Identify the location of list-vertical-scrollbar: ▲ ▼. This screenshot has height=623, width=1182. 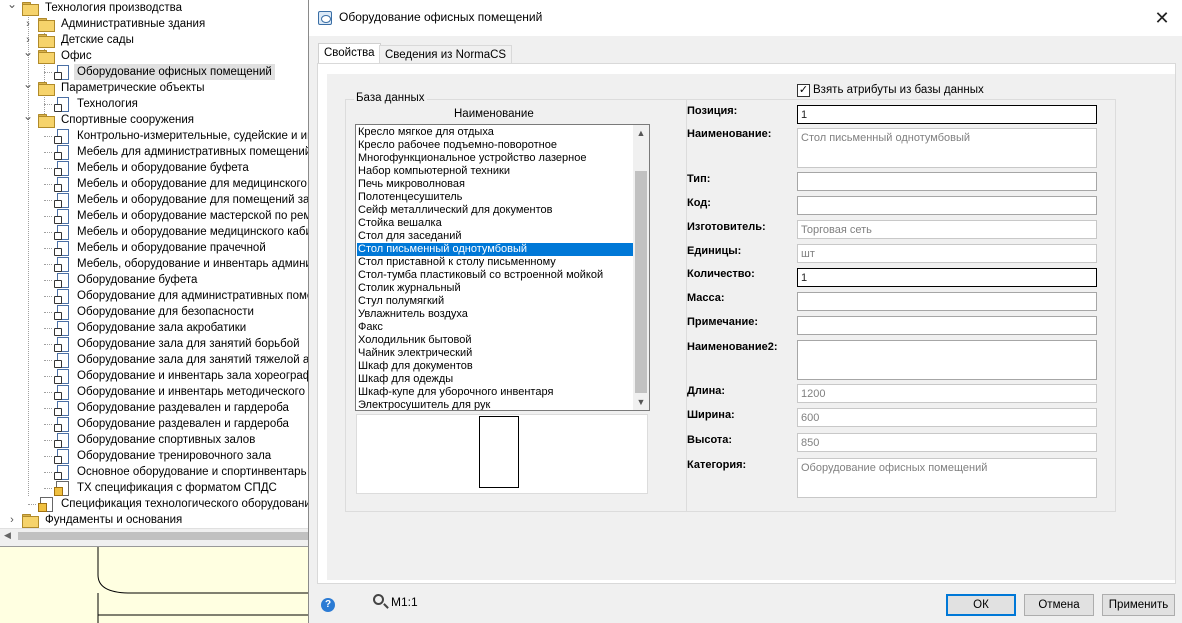
(641, 267).